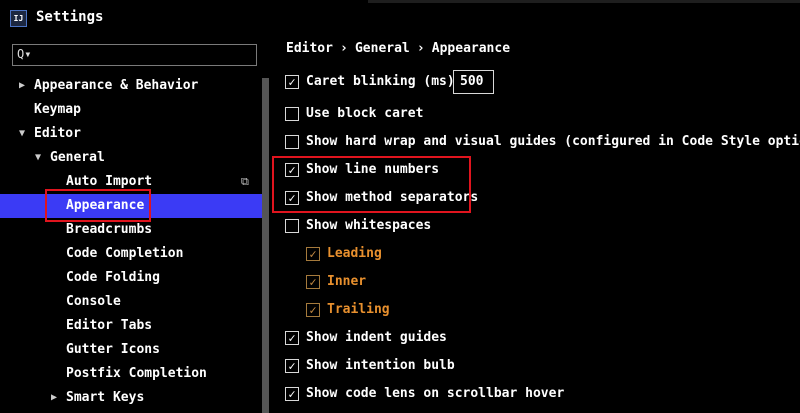  Describe the element at coordinates (313, 254) in the screenshot. I see `leading-checkbox: ✓` at that location.